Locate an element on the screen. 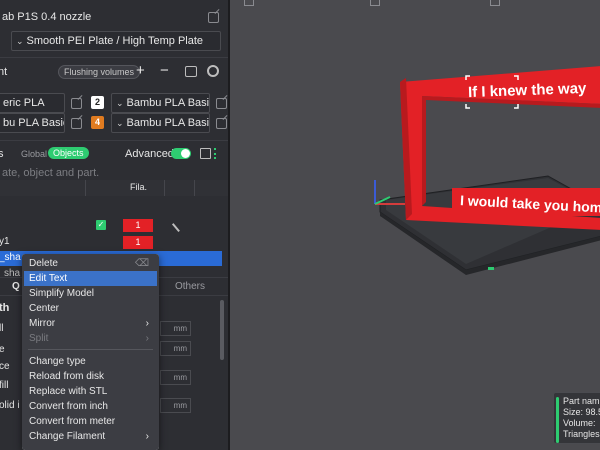  fila-column-header: Fila. is located at coordinates (139, 187).